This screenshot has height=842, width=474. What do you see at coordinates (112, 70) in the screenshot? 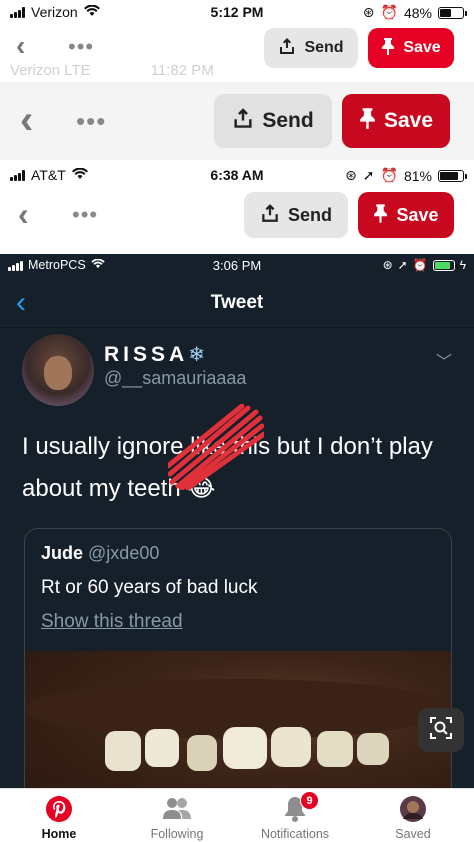
I see `faded-status-bar: Verizon LTE 11:82 PM` at bounding box center [112, 70].